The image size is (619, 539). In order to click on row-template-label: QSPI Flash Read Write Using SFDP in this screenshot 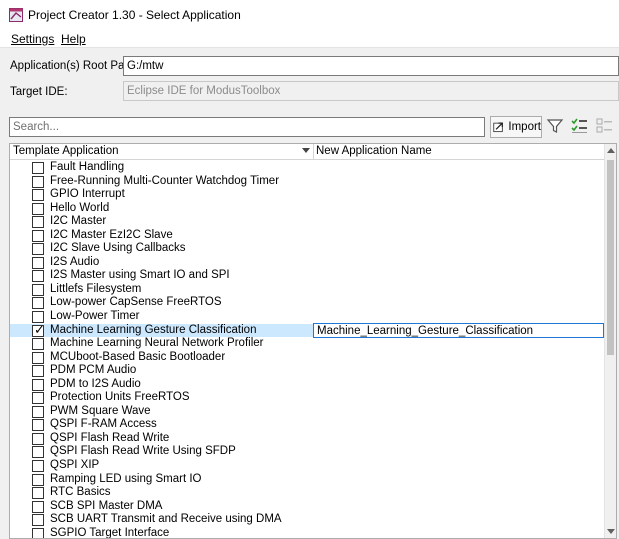, I will do `click(143, 451)`.